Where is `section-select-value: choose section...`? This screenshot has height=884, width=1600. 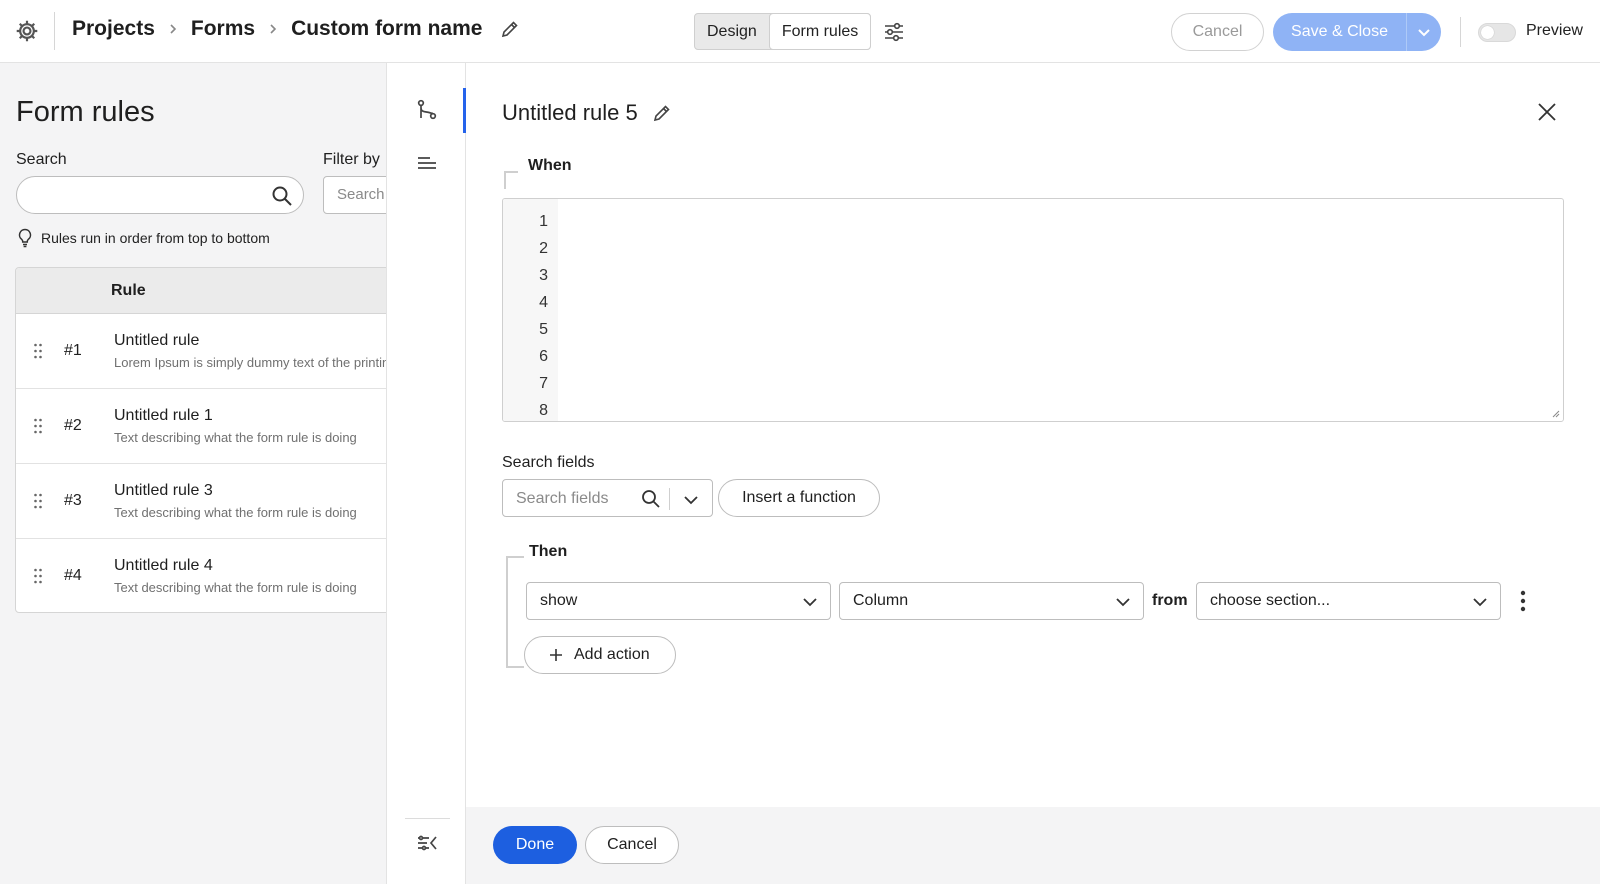
section-select-value: choose section... is located at coordinates (1270, 600).